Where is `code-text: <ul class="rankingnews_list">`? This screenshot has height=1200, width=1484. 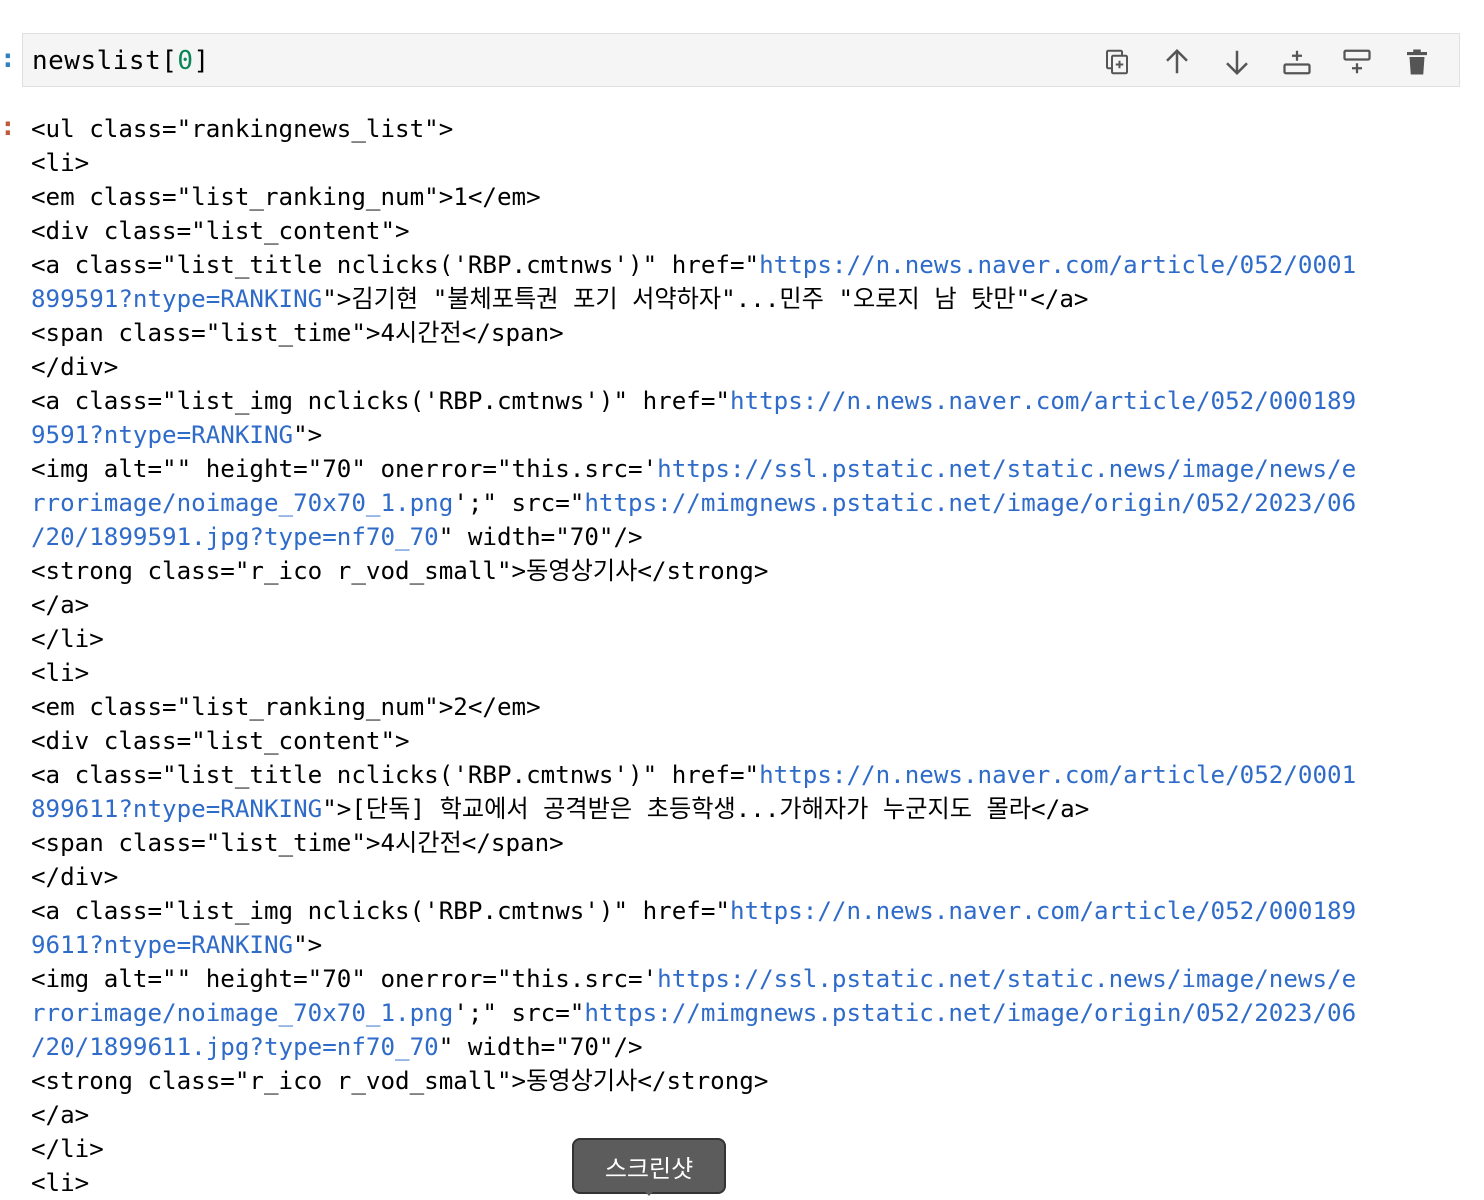
code-text: <ul class="rankingnews_list"> is located at coordinates (242, 129).